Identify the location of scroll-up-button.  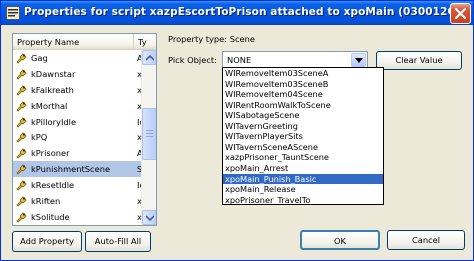
(149, 57).